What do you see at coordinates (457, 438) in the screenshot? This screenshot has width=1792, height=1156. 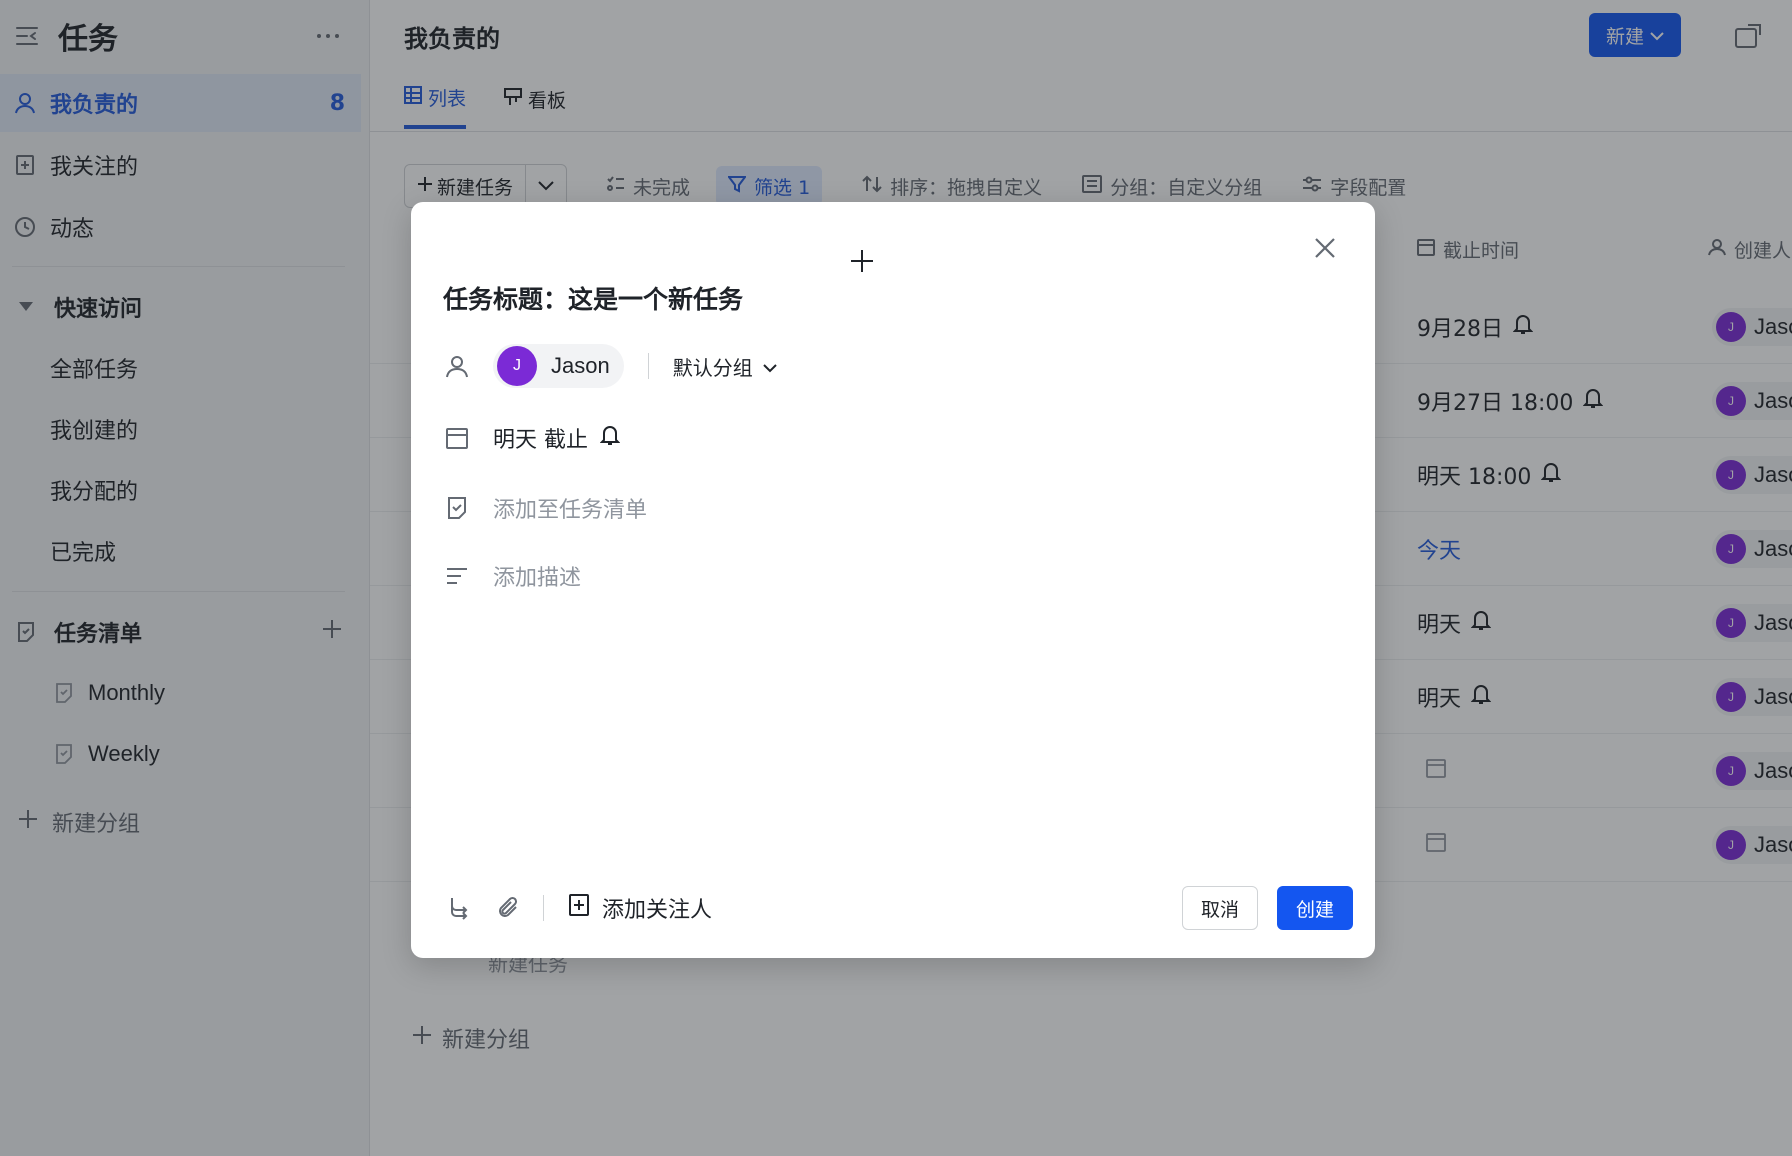 I see `calendar-icon` at bounding box center [457, 438].